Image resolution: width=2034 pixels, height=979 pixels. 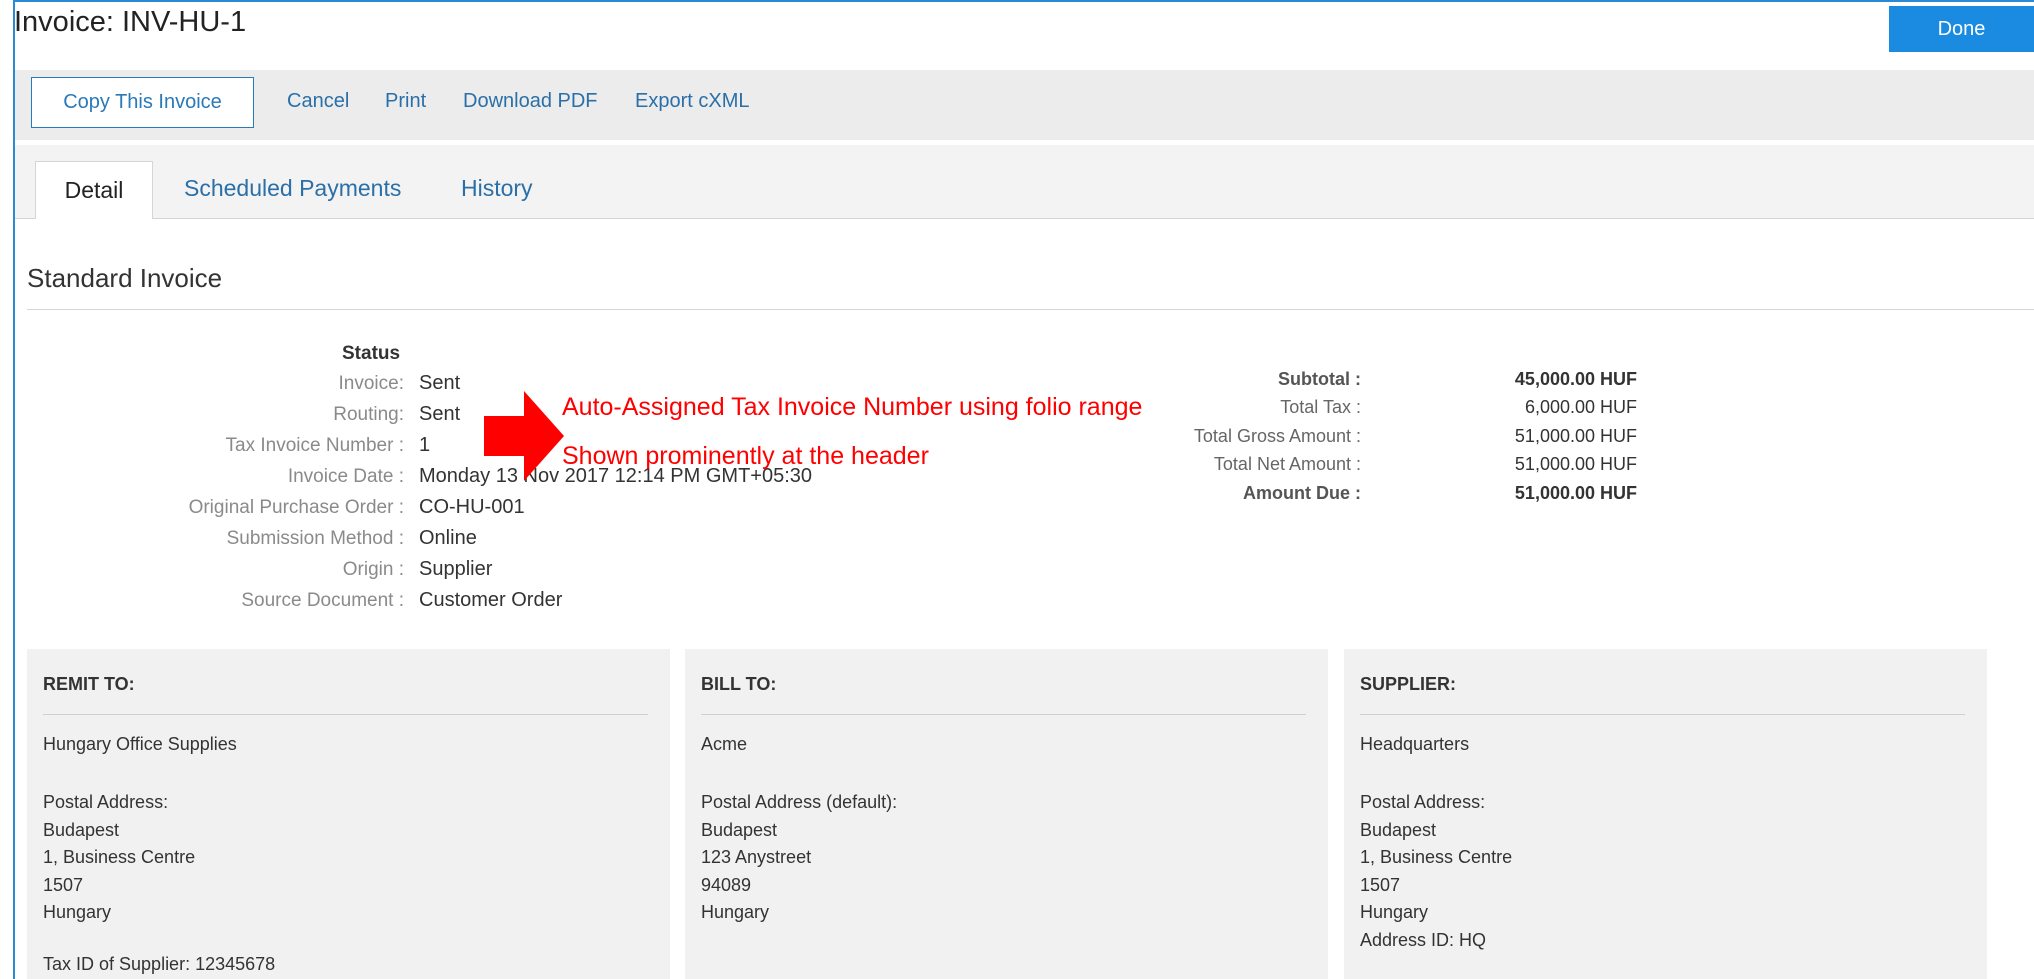 What do you see at coordinates (425, 445) in the screenshot?
I see `tax-invoice-number-value: 1` at bounding box center [425, 445].